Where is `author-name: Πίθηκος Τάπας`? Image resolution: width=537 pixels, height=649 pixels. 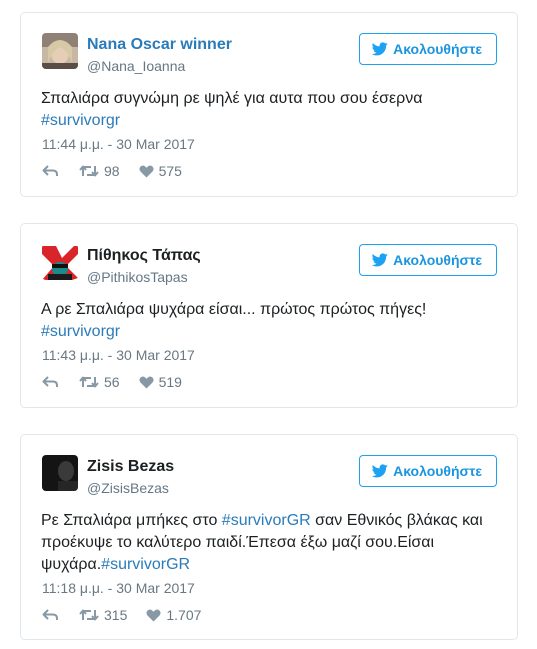 author-name: Πίθηκος Τάπας is located at coordinates (144, 256).